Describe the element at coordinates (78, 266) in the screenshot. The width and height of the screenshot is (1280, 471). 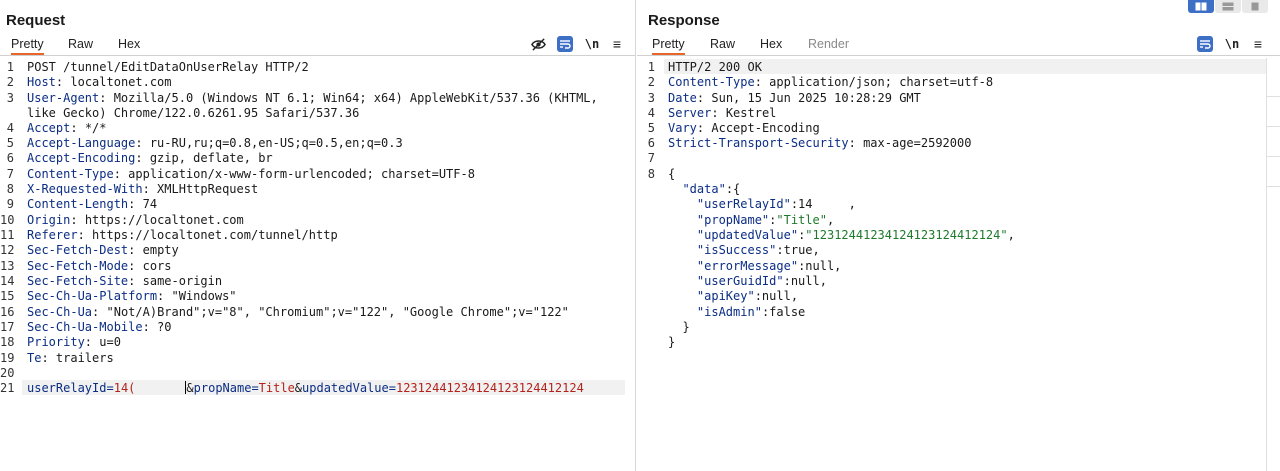
I see `header-name: Sec-Fetch-Mode` at that location.